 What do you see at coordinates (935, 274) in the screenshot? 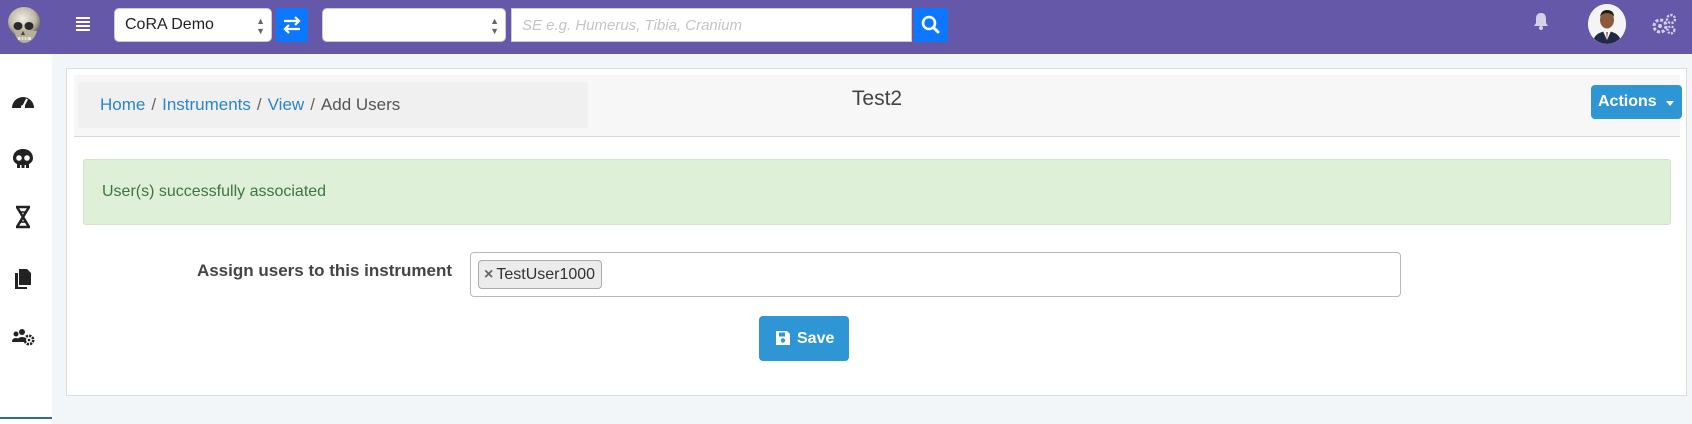
I see `users-tag-input: × TestUser1000` at bounding box center [935, 274].